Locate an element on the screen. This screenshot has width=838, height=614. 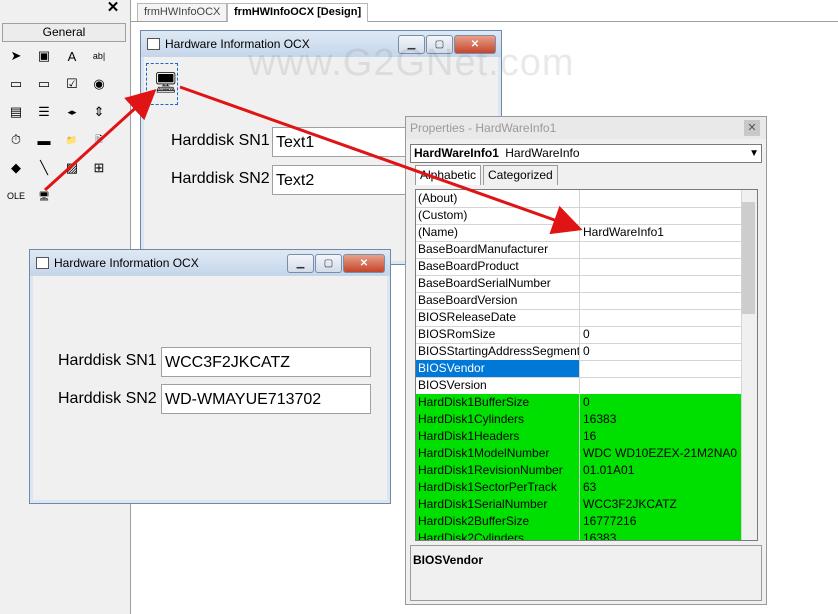
toolbox-close-button: ✕ is located at coordinates (113, 8).